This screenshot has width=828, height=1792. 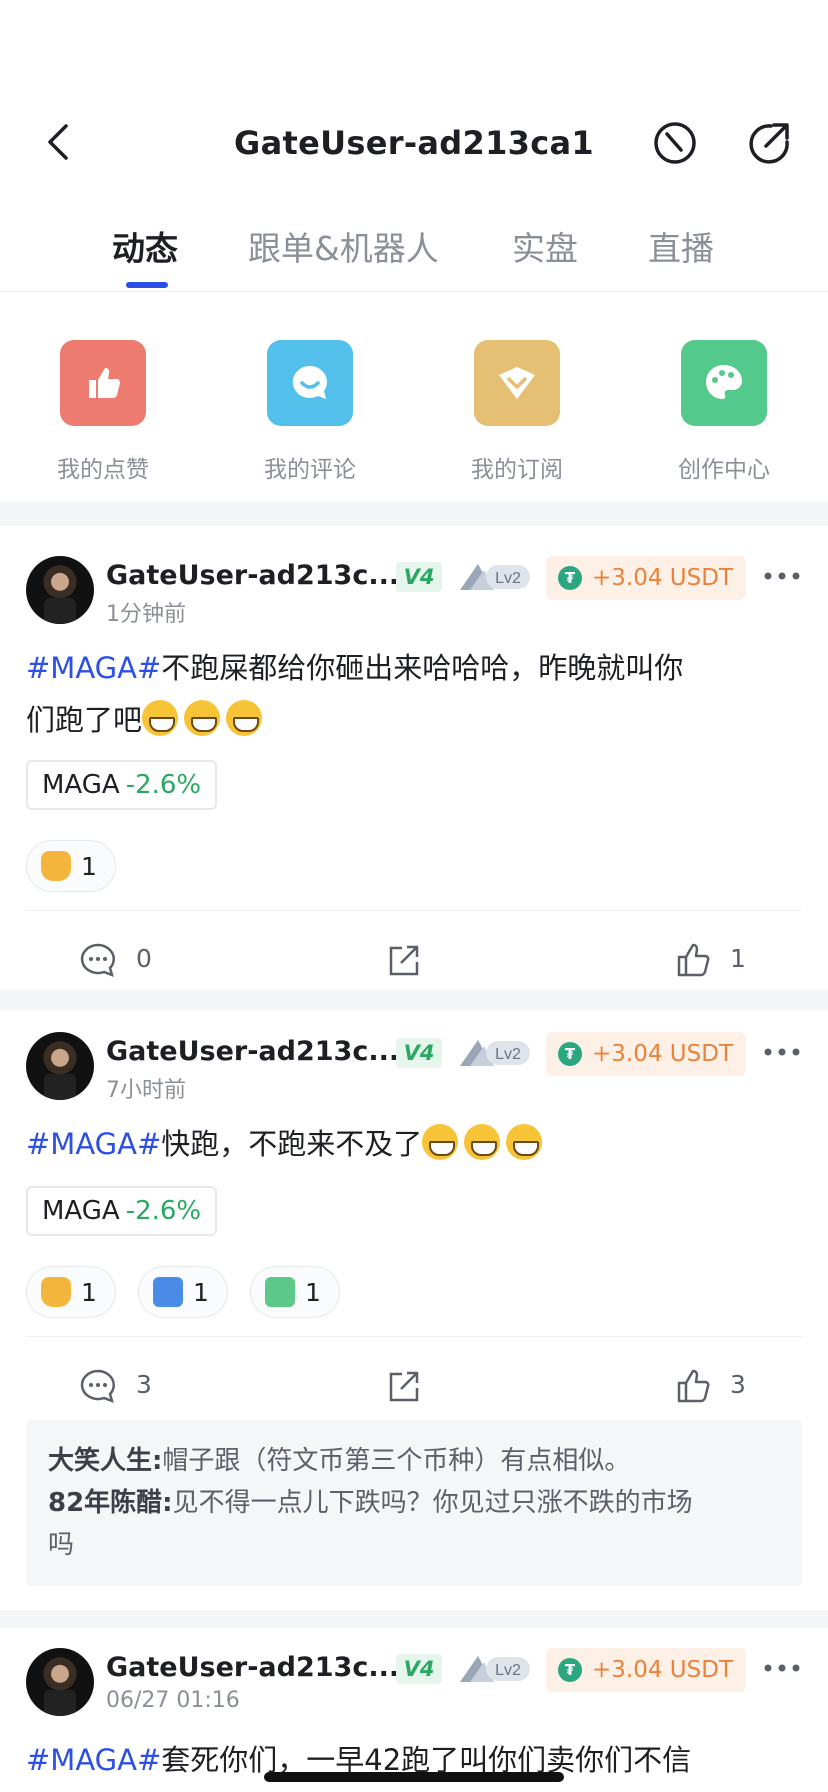 I want to click on my-likes-button: 我的点赞, so click(x=103, y=412).